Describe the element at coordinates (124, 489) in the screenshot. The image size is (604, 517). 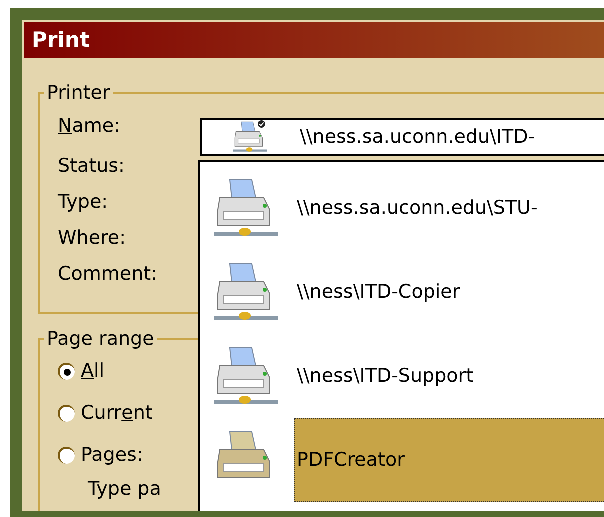
I see `hint-text: Type pa` at that location.